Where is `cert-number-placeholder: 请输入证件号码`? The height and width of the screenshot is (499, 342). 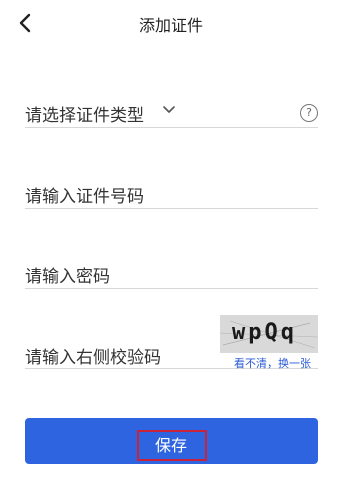 cert-number-placeholder: 请输入证件号码 is located at coordinates (84, 197).